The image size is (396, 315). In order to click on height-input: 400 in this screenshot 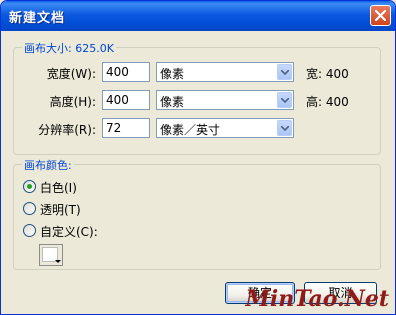, I will do `click(126, 100)`.